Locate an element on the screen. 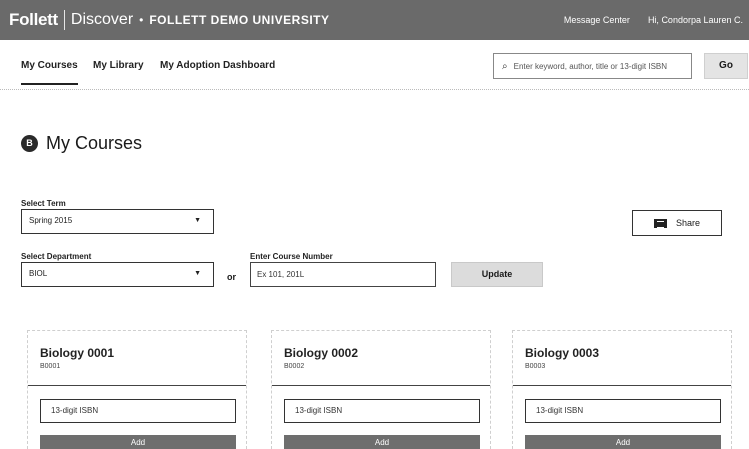 Image resolution: width=749 pixels, height=449 pixels. brand-divider is located at coordinates (64, 20).